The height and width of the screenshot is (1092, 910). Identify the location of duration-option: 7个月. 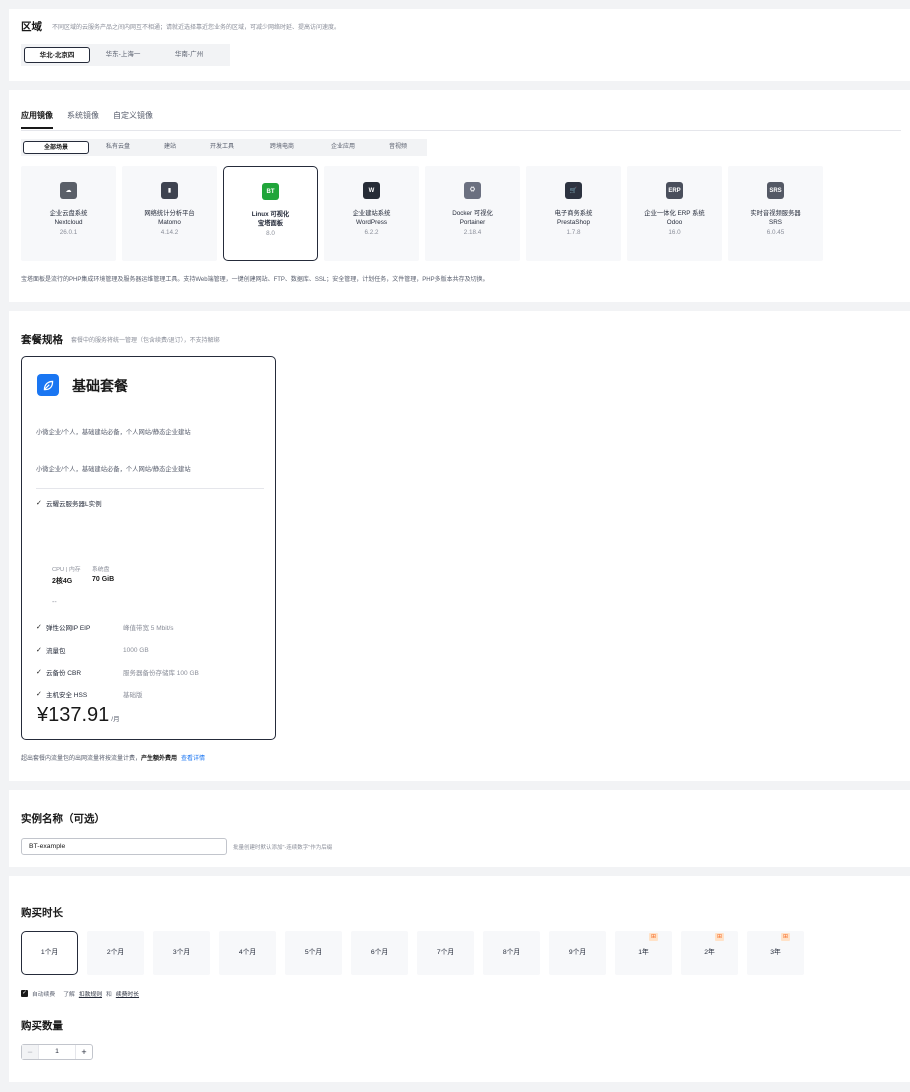
(445, 953).